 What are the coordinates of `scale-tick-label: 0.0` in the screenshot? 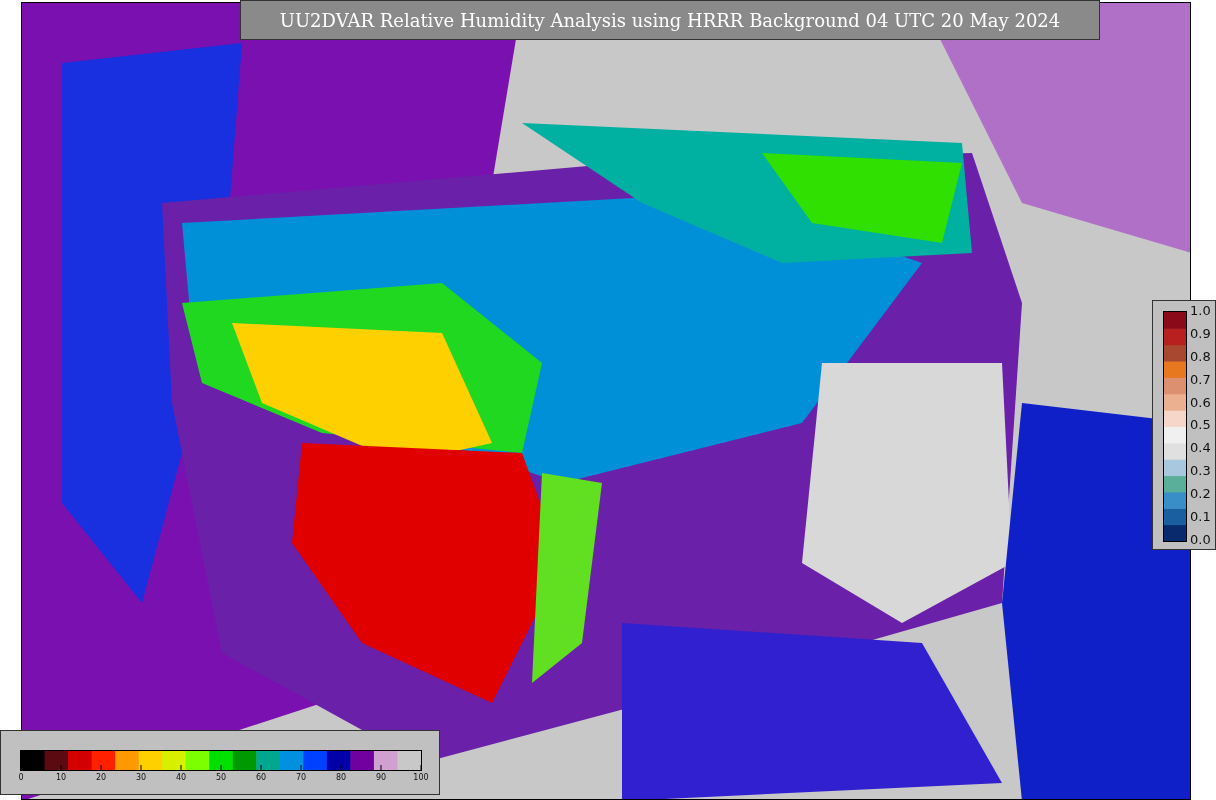 It's located at (1200, 539).